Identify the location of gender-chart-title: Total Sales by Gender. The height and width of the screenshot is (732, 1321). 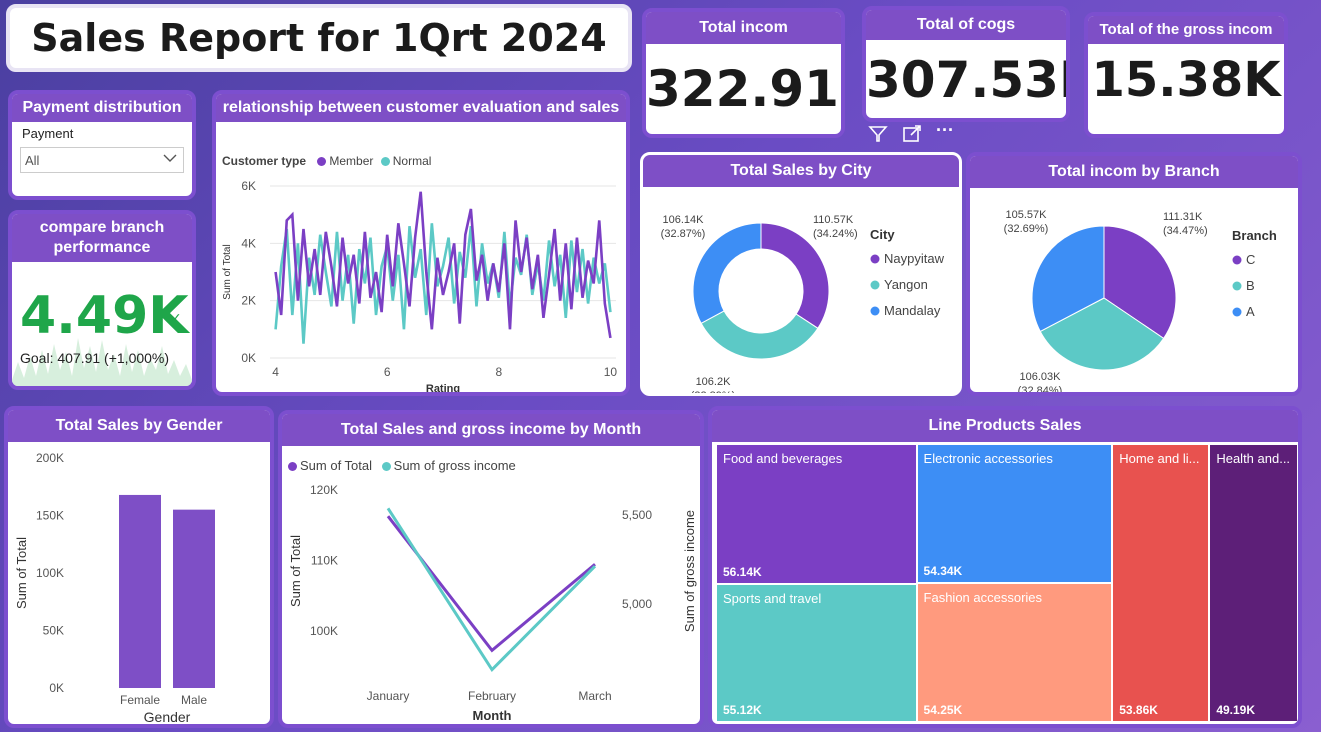
(139, 426).